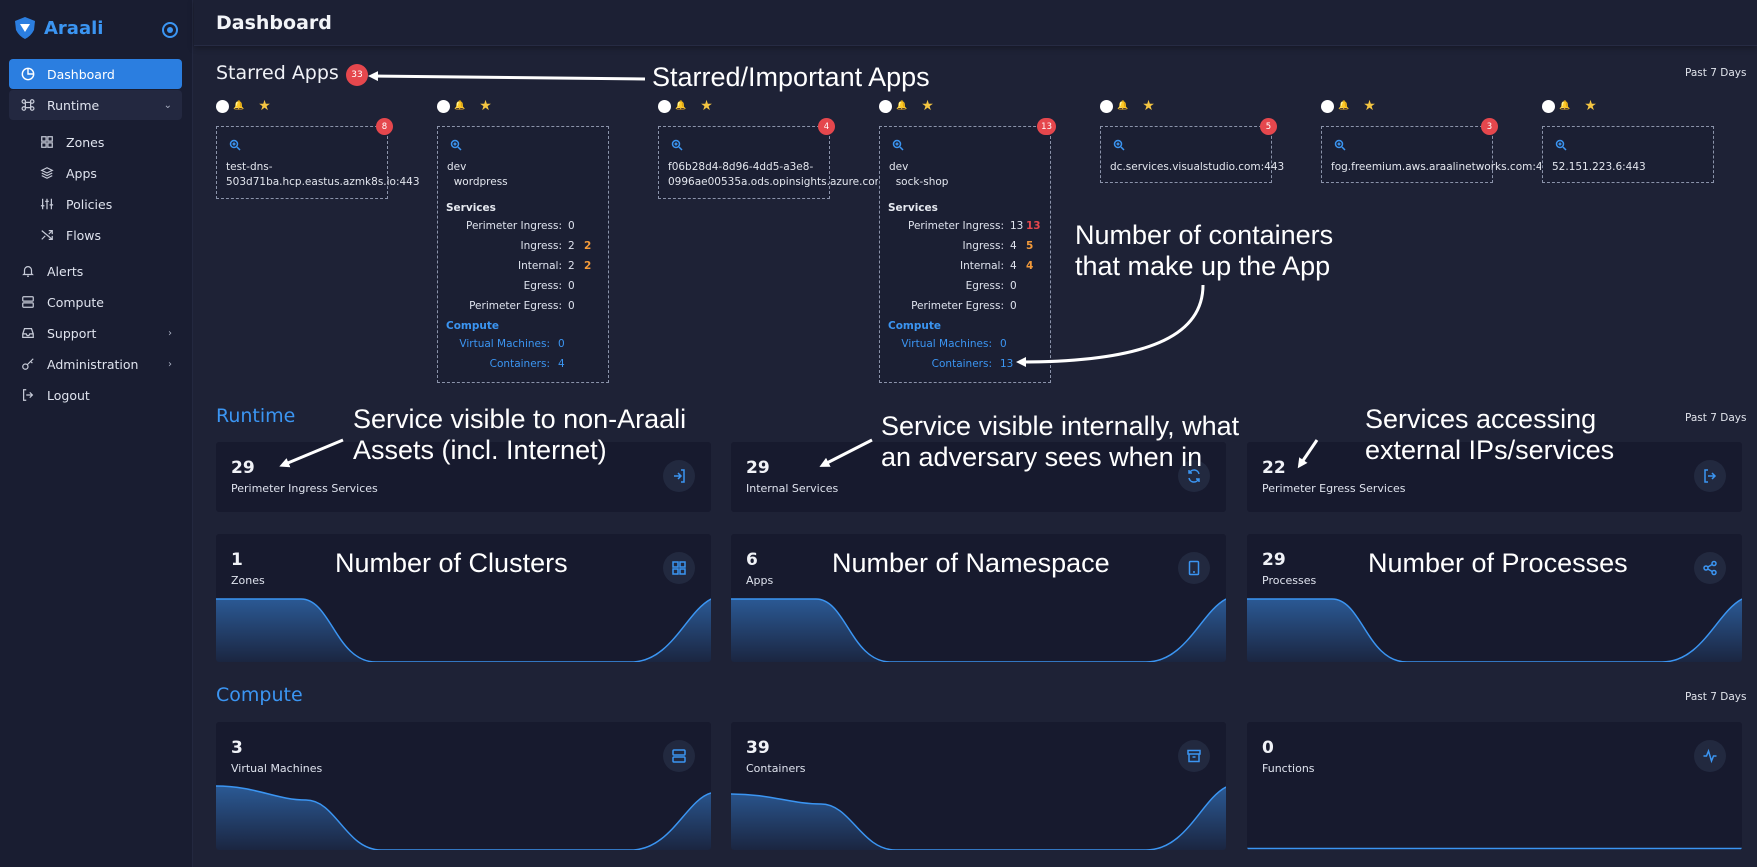  I want to click on key-icon, so click(28, 364).